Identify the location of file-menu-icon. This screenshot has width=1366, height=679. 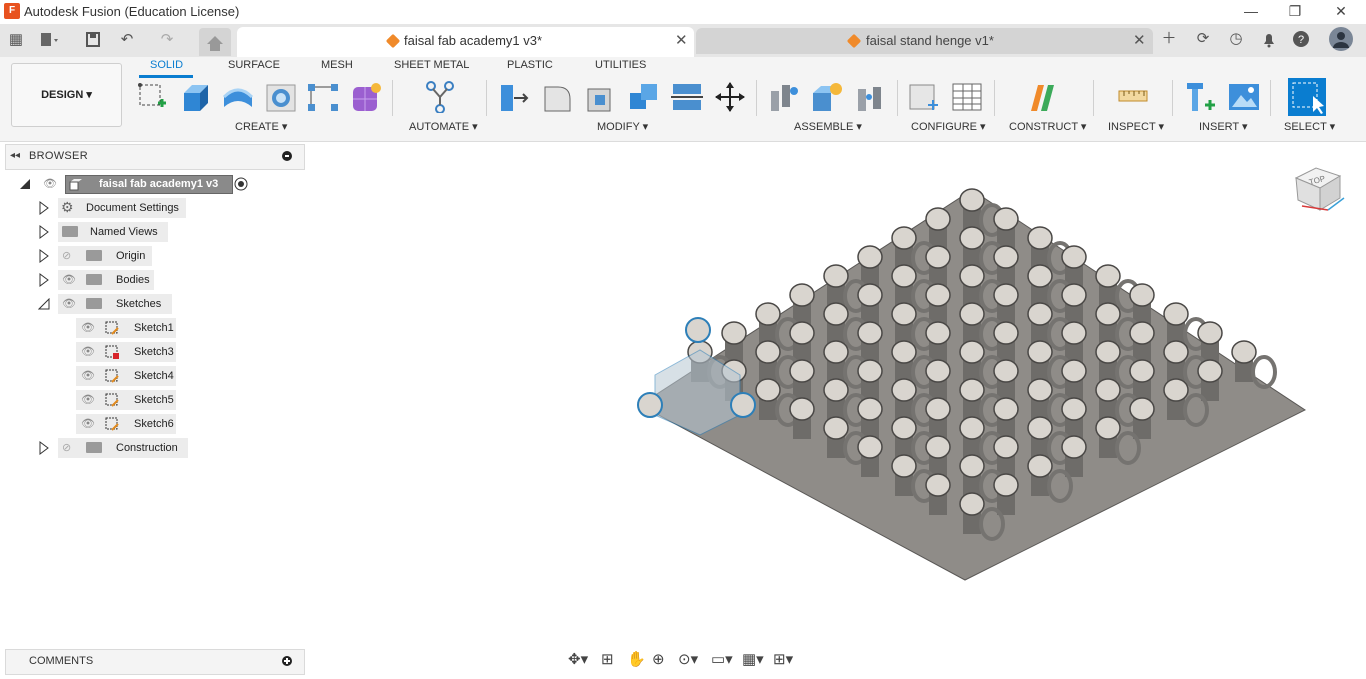
(49, 40).